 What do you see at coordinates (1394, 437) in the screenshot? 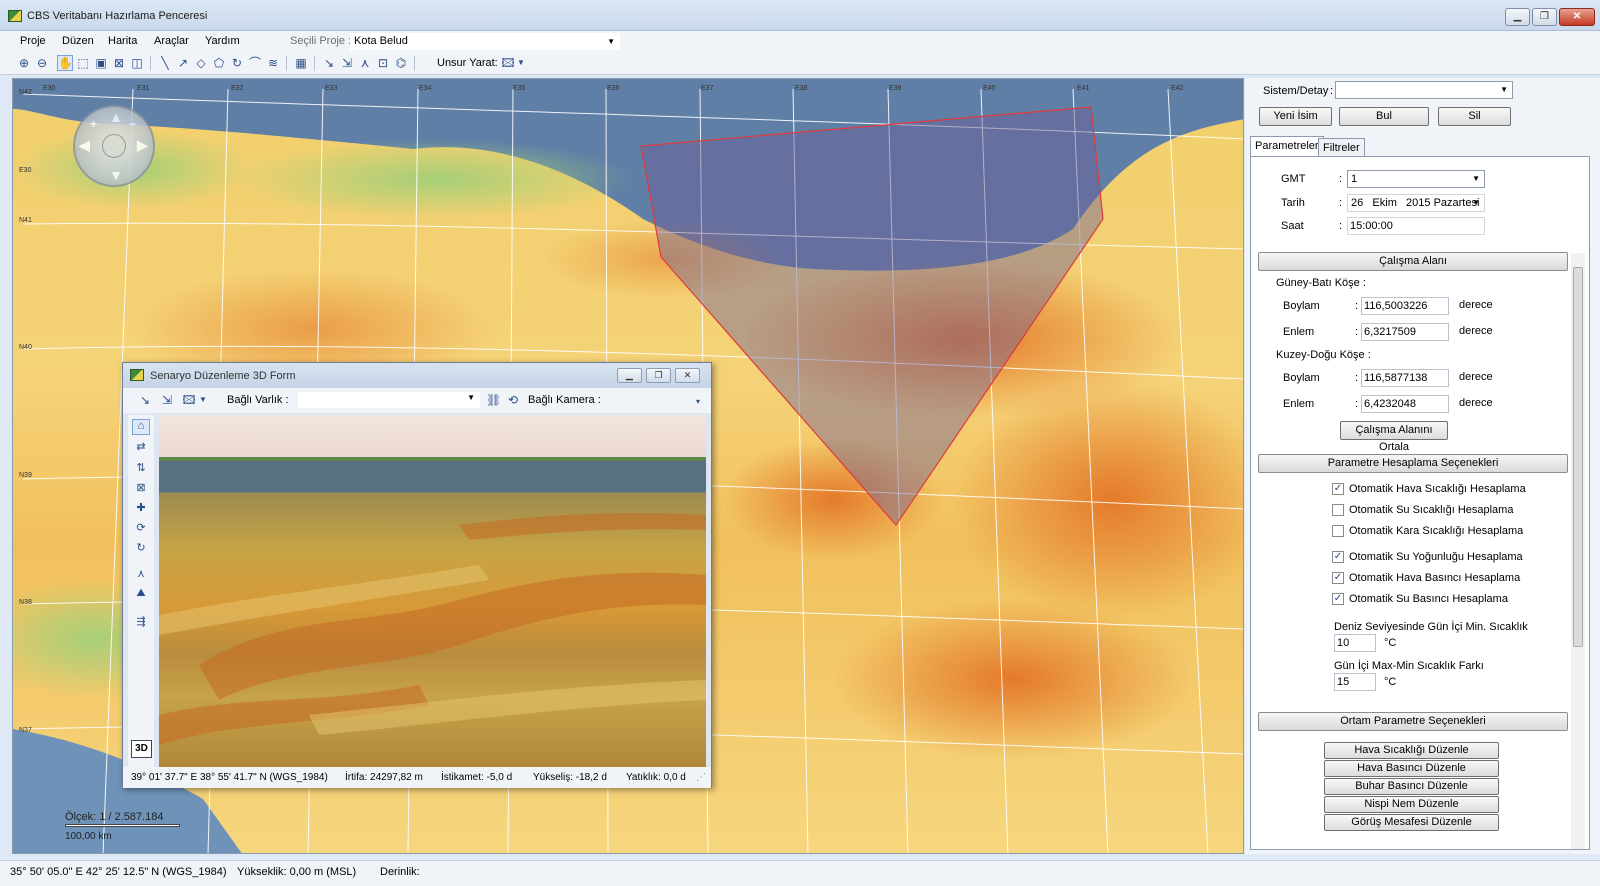
I see `ortala-button: Çalışma Alanını Ortala` at bounding box center [1394, 437].